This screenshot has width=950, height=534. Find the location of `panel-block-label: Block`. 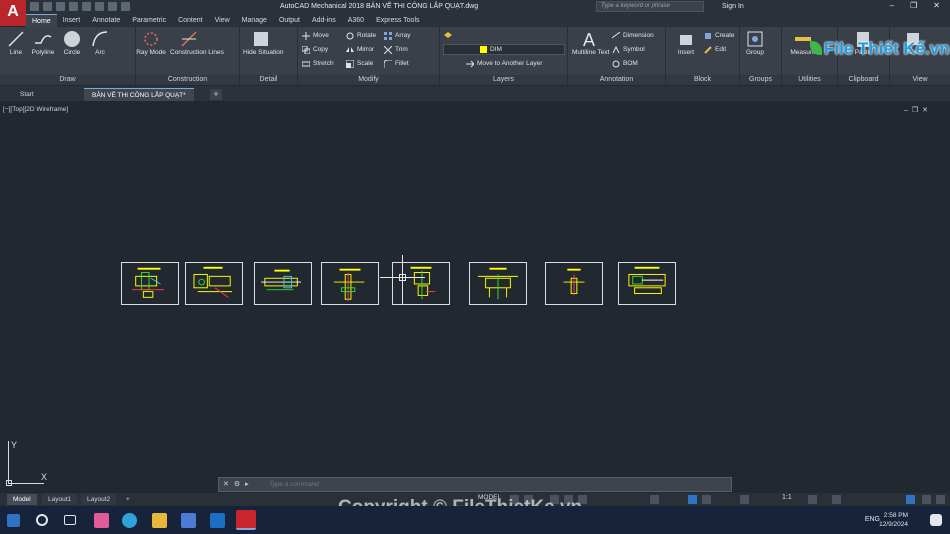

panel-block-label: Block is located at coordinates (702, 80).